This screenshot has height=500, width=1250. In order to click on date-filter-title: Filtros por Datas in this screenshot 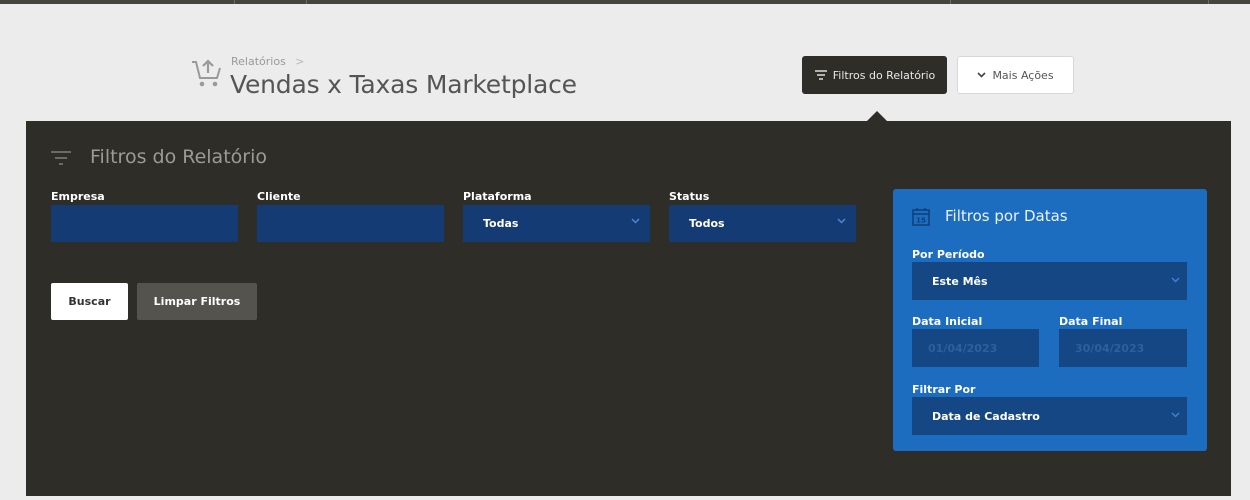, I will do `click(1006, 216)`.